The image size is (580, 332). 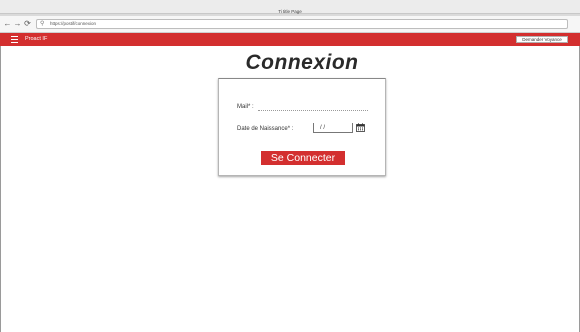 I want to click on window-titlebar: Ti title Page, so click(x=290, y=7).